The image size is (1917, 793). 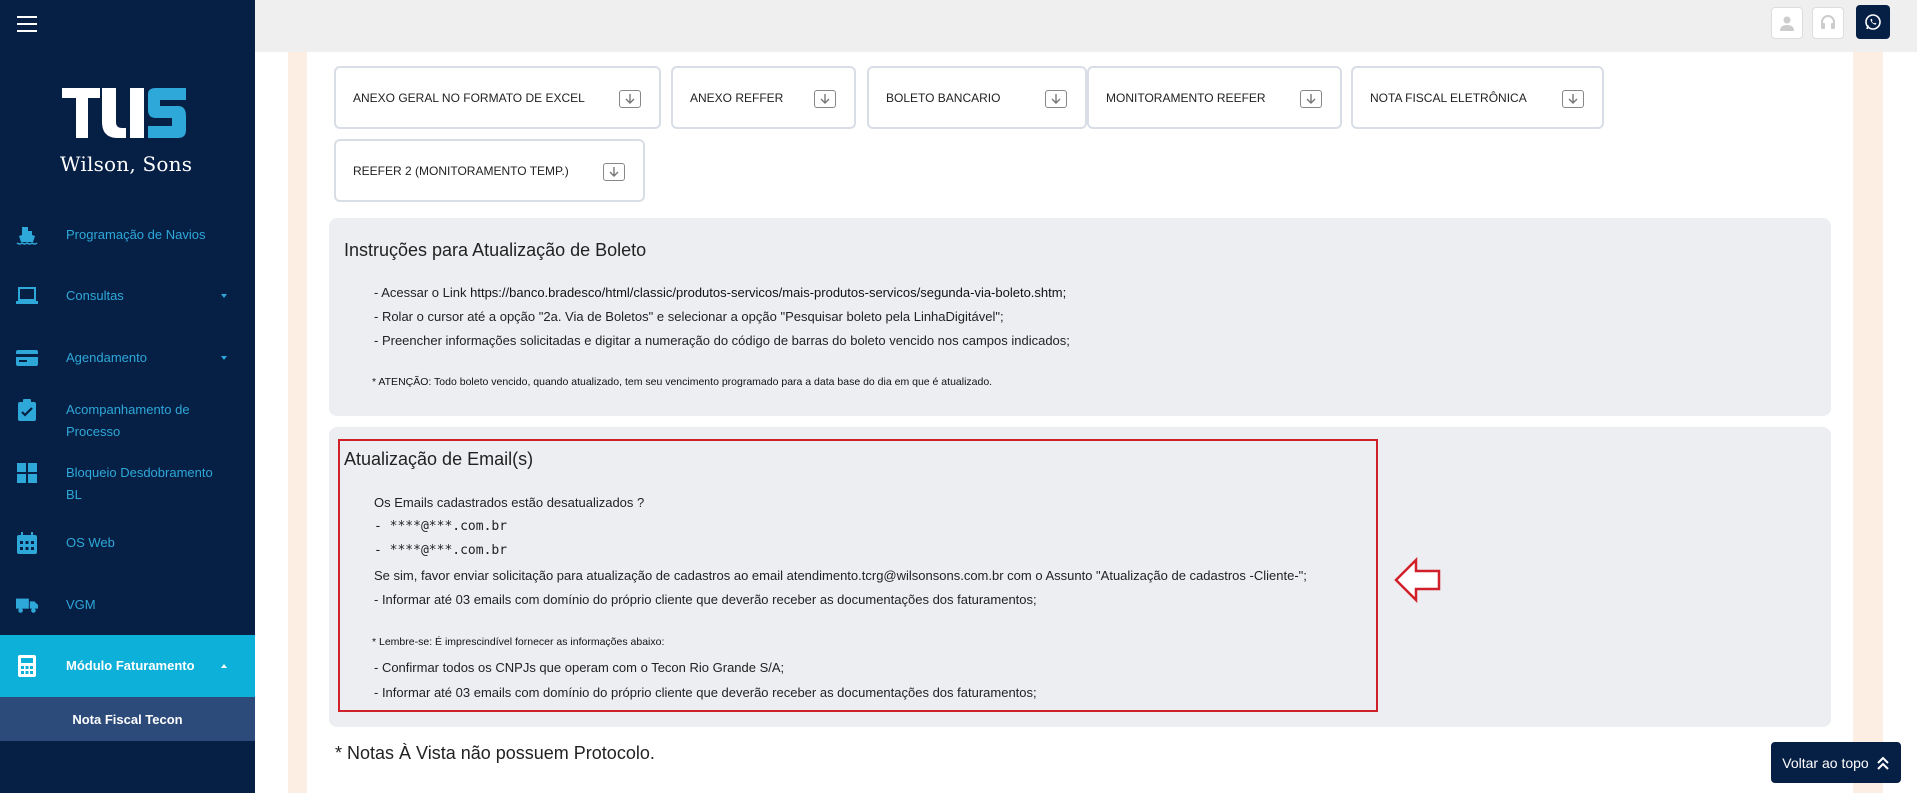 I want to click on grid-icon, so click(x=27, y=473).